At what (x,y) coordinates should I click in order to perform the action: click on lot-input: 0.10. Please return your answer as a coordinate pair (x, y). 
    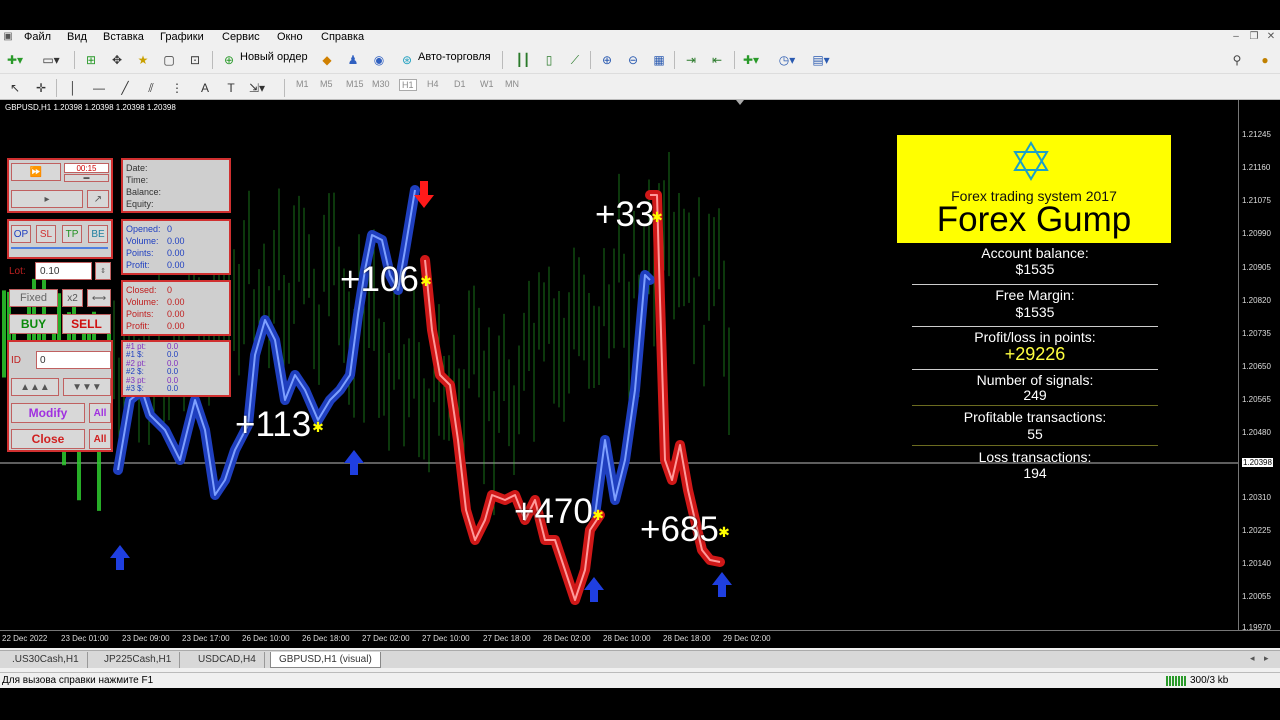
    Looking at the image, I should click on (63, 271).